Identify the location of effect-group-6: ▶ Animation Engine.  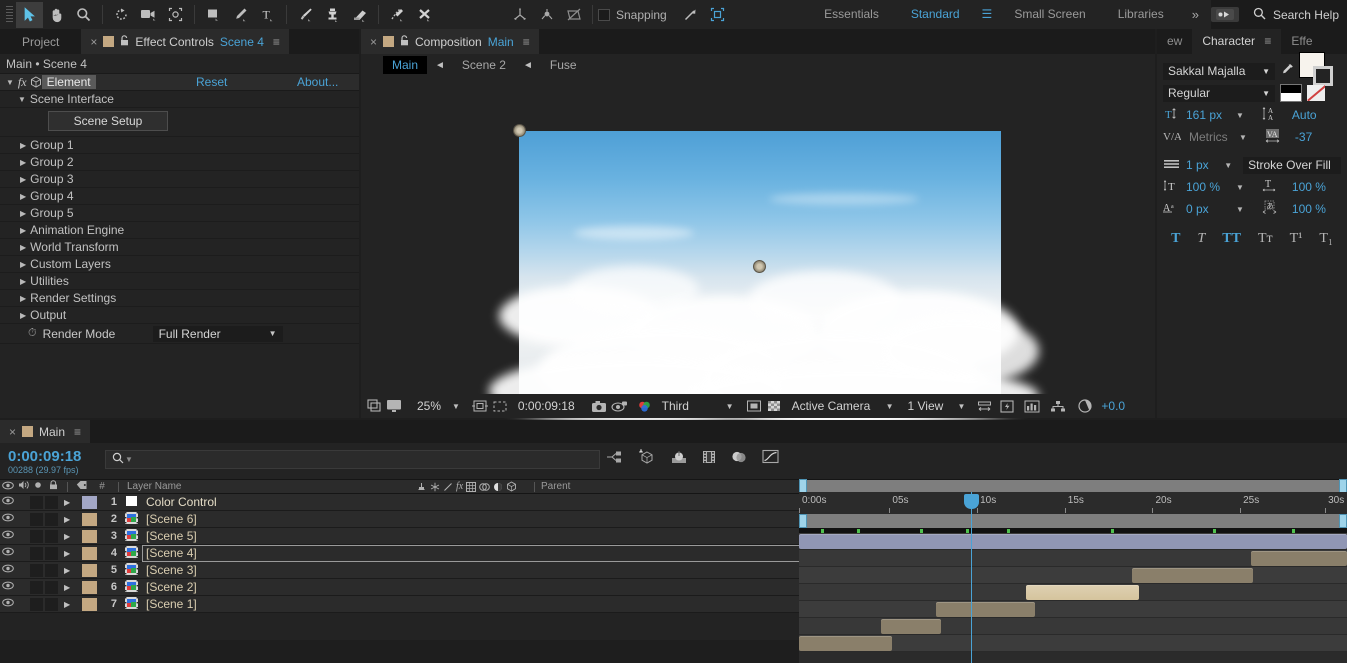
(179, 230).